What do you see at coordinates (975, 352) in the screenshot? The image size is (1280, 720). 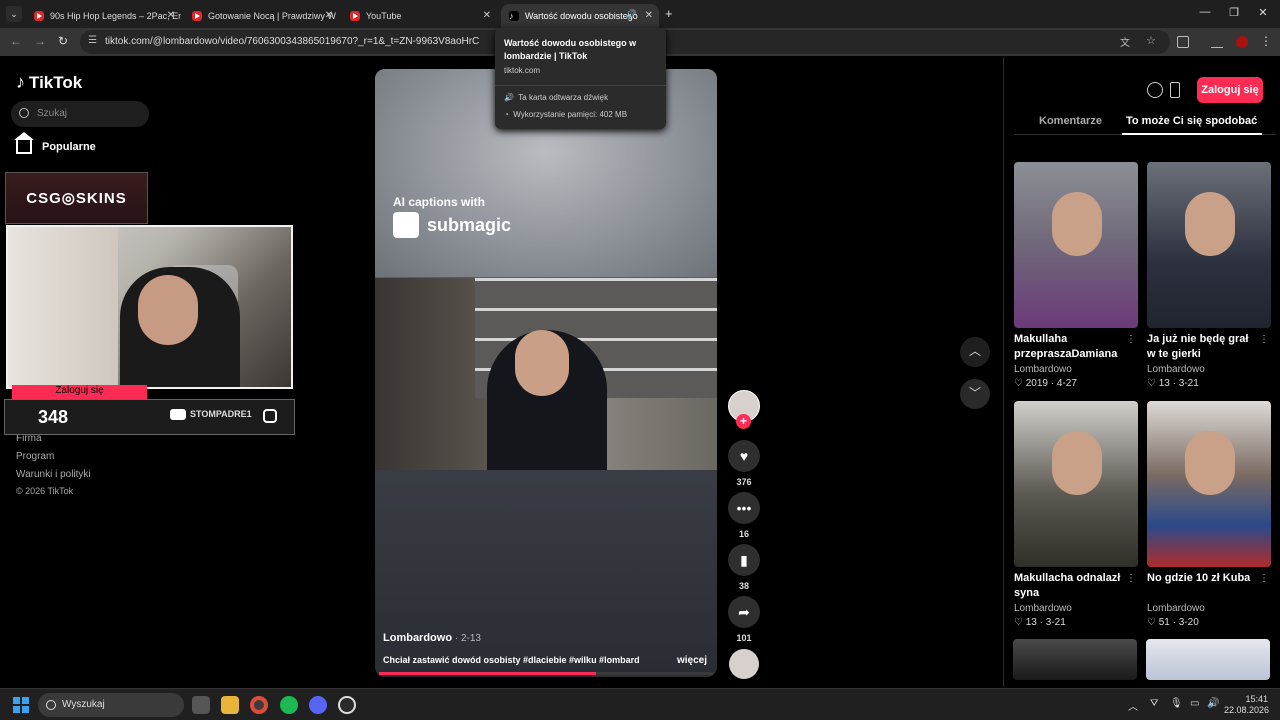 I see `previous-video-button: ︿` at bounding box center [975, 352].